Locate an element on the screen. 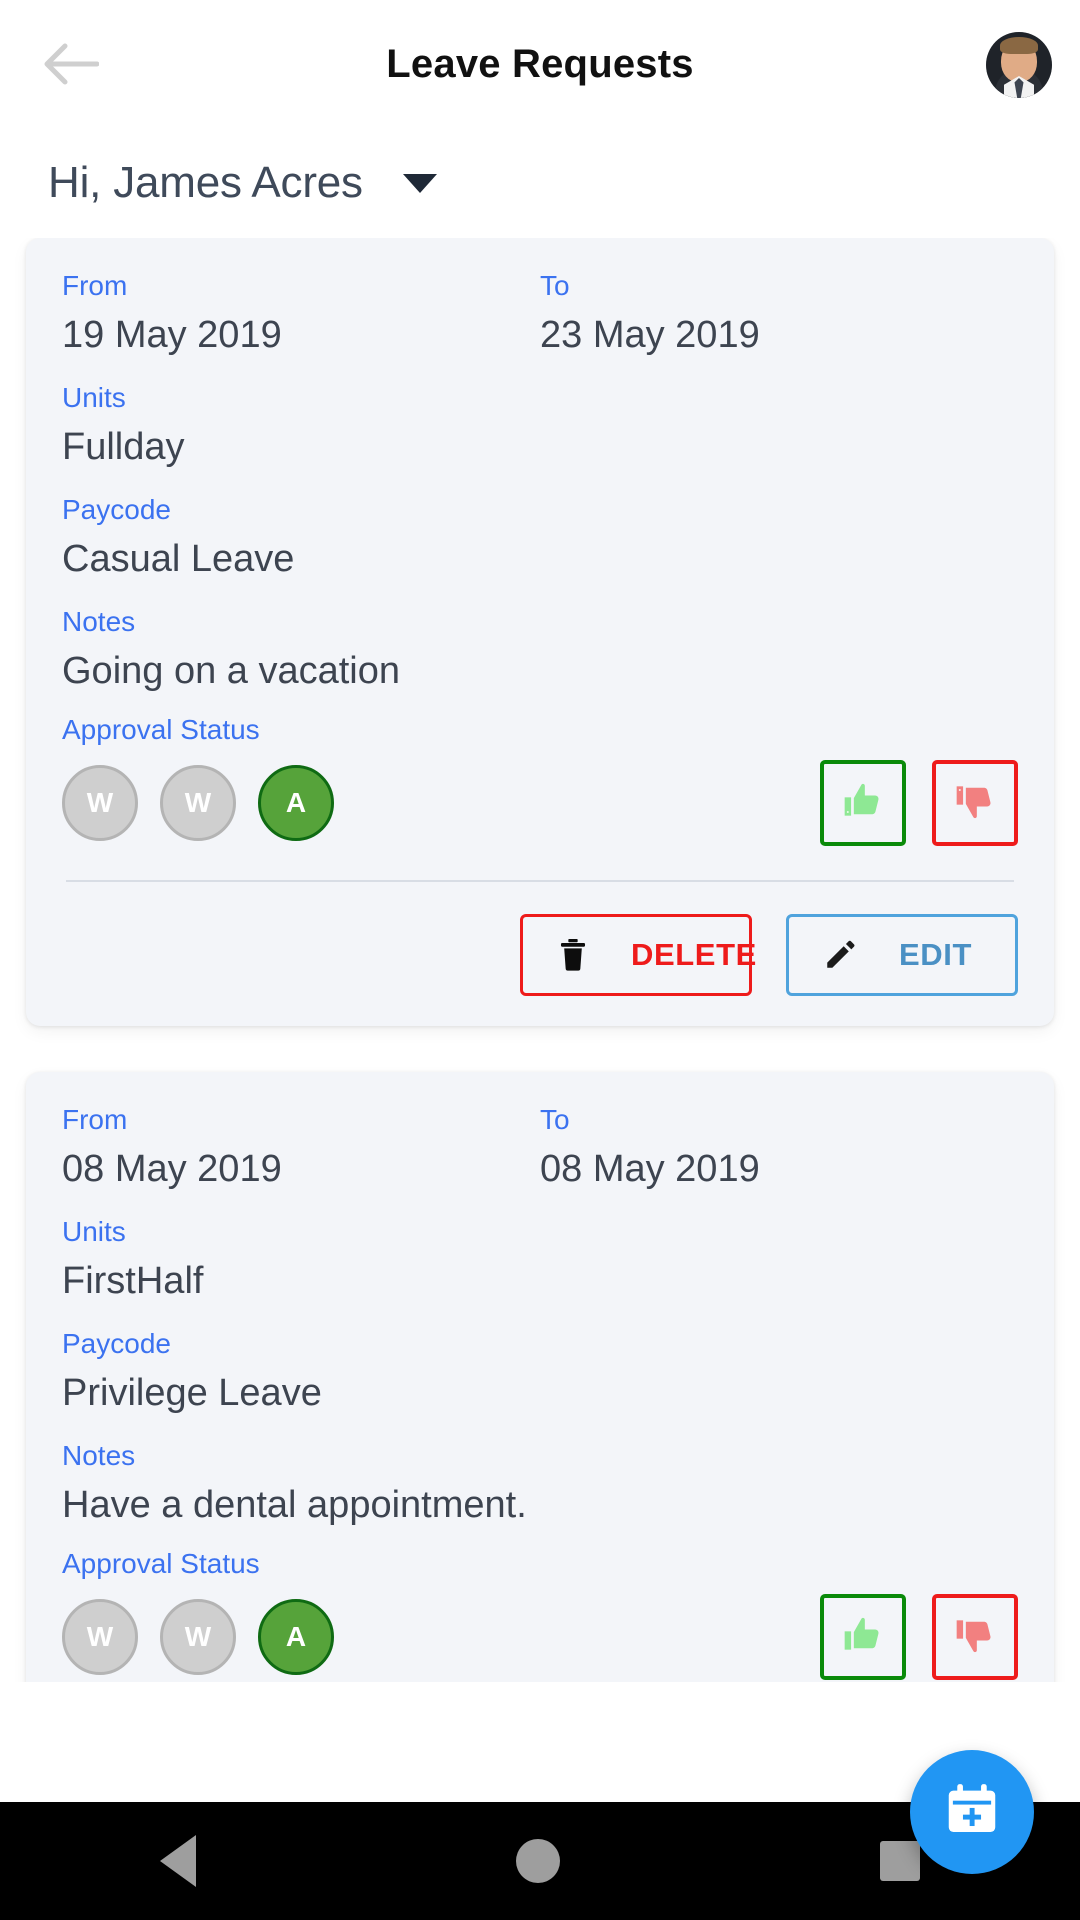 This screenshot has height=1920, width=1080. nav-home-icon is located at coordinates (538, 1861).